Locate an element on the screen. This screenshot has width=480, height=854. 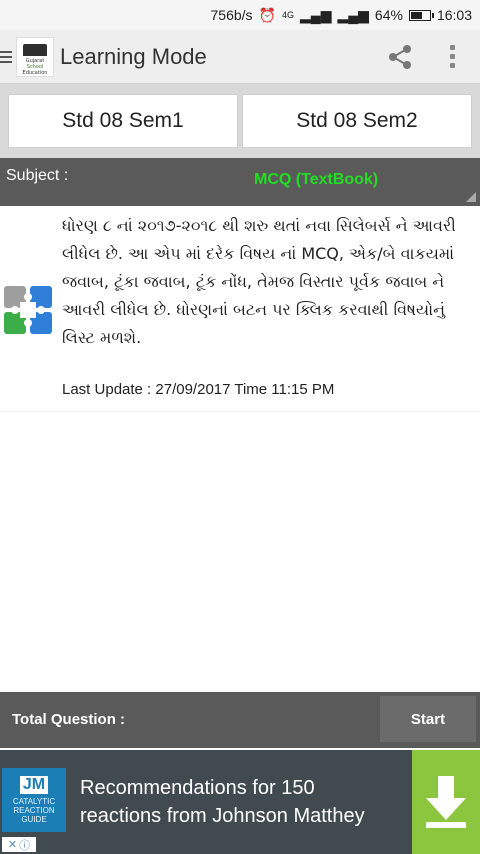
subject-label: Subject : is located at coordinates (37, 175).